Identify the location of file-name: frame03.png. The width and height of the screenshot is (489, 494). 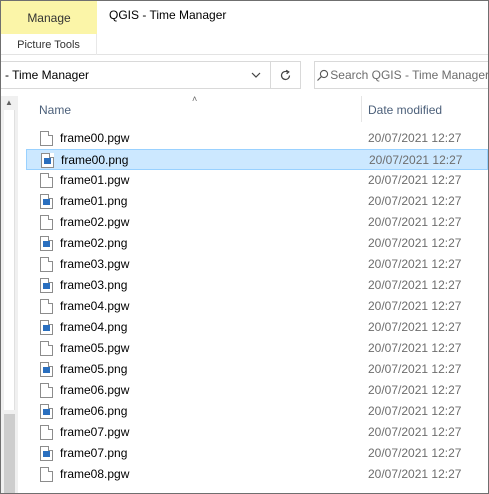
(94, 285).